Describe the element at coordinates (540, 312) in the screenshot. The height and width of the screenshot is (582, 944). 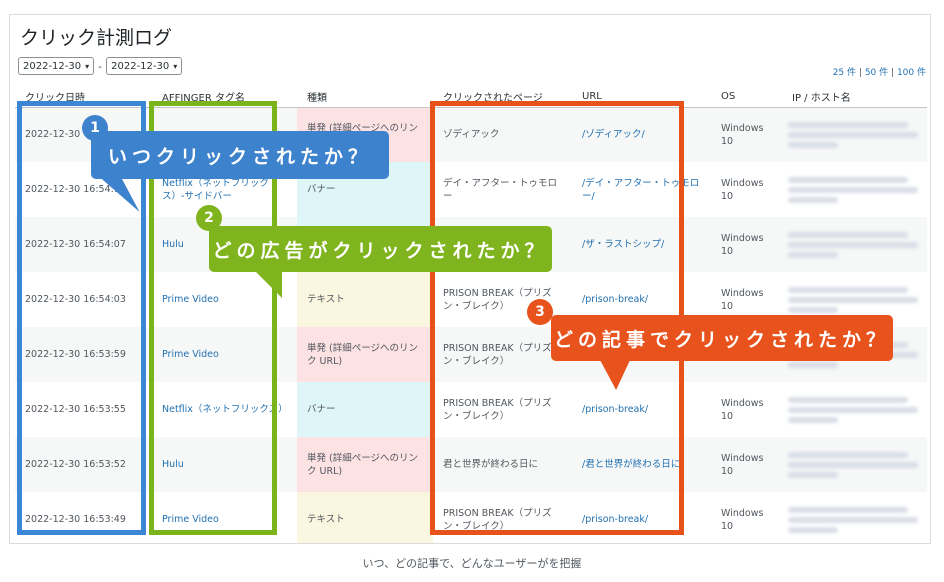
I see `callout-number-badge: 3` at that location.